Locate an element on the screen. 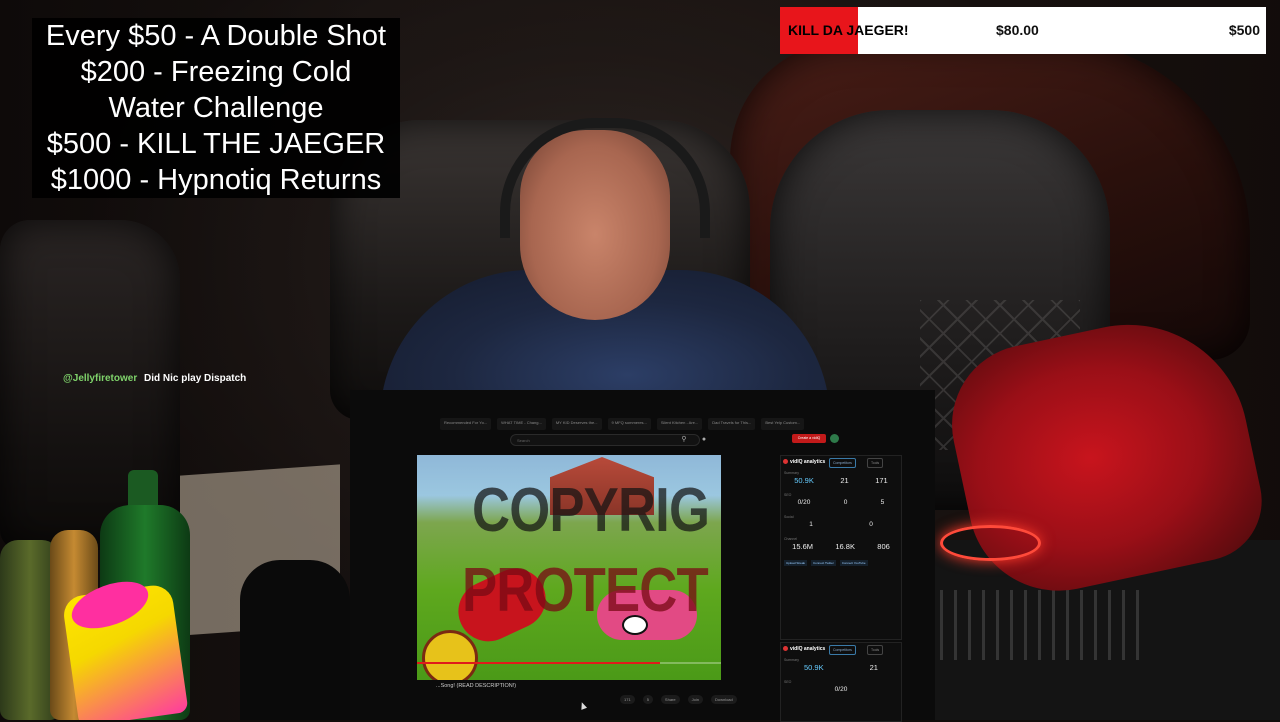  vidiq-social-row: 1 0 is located at coordinates (841, 528).